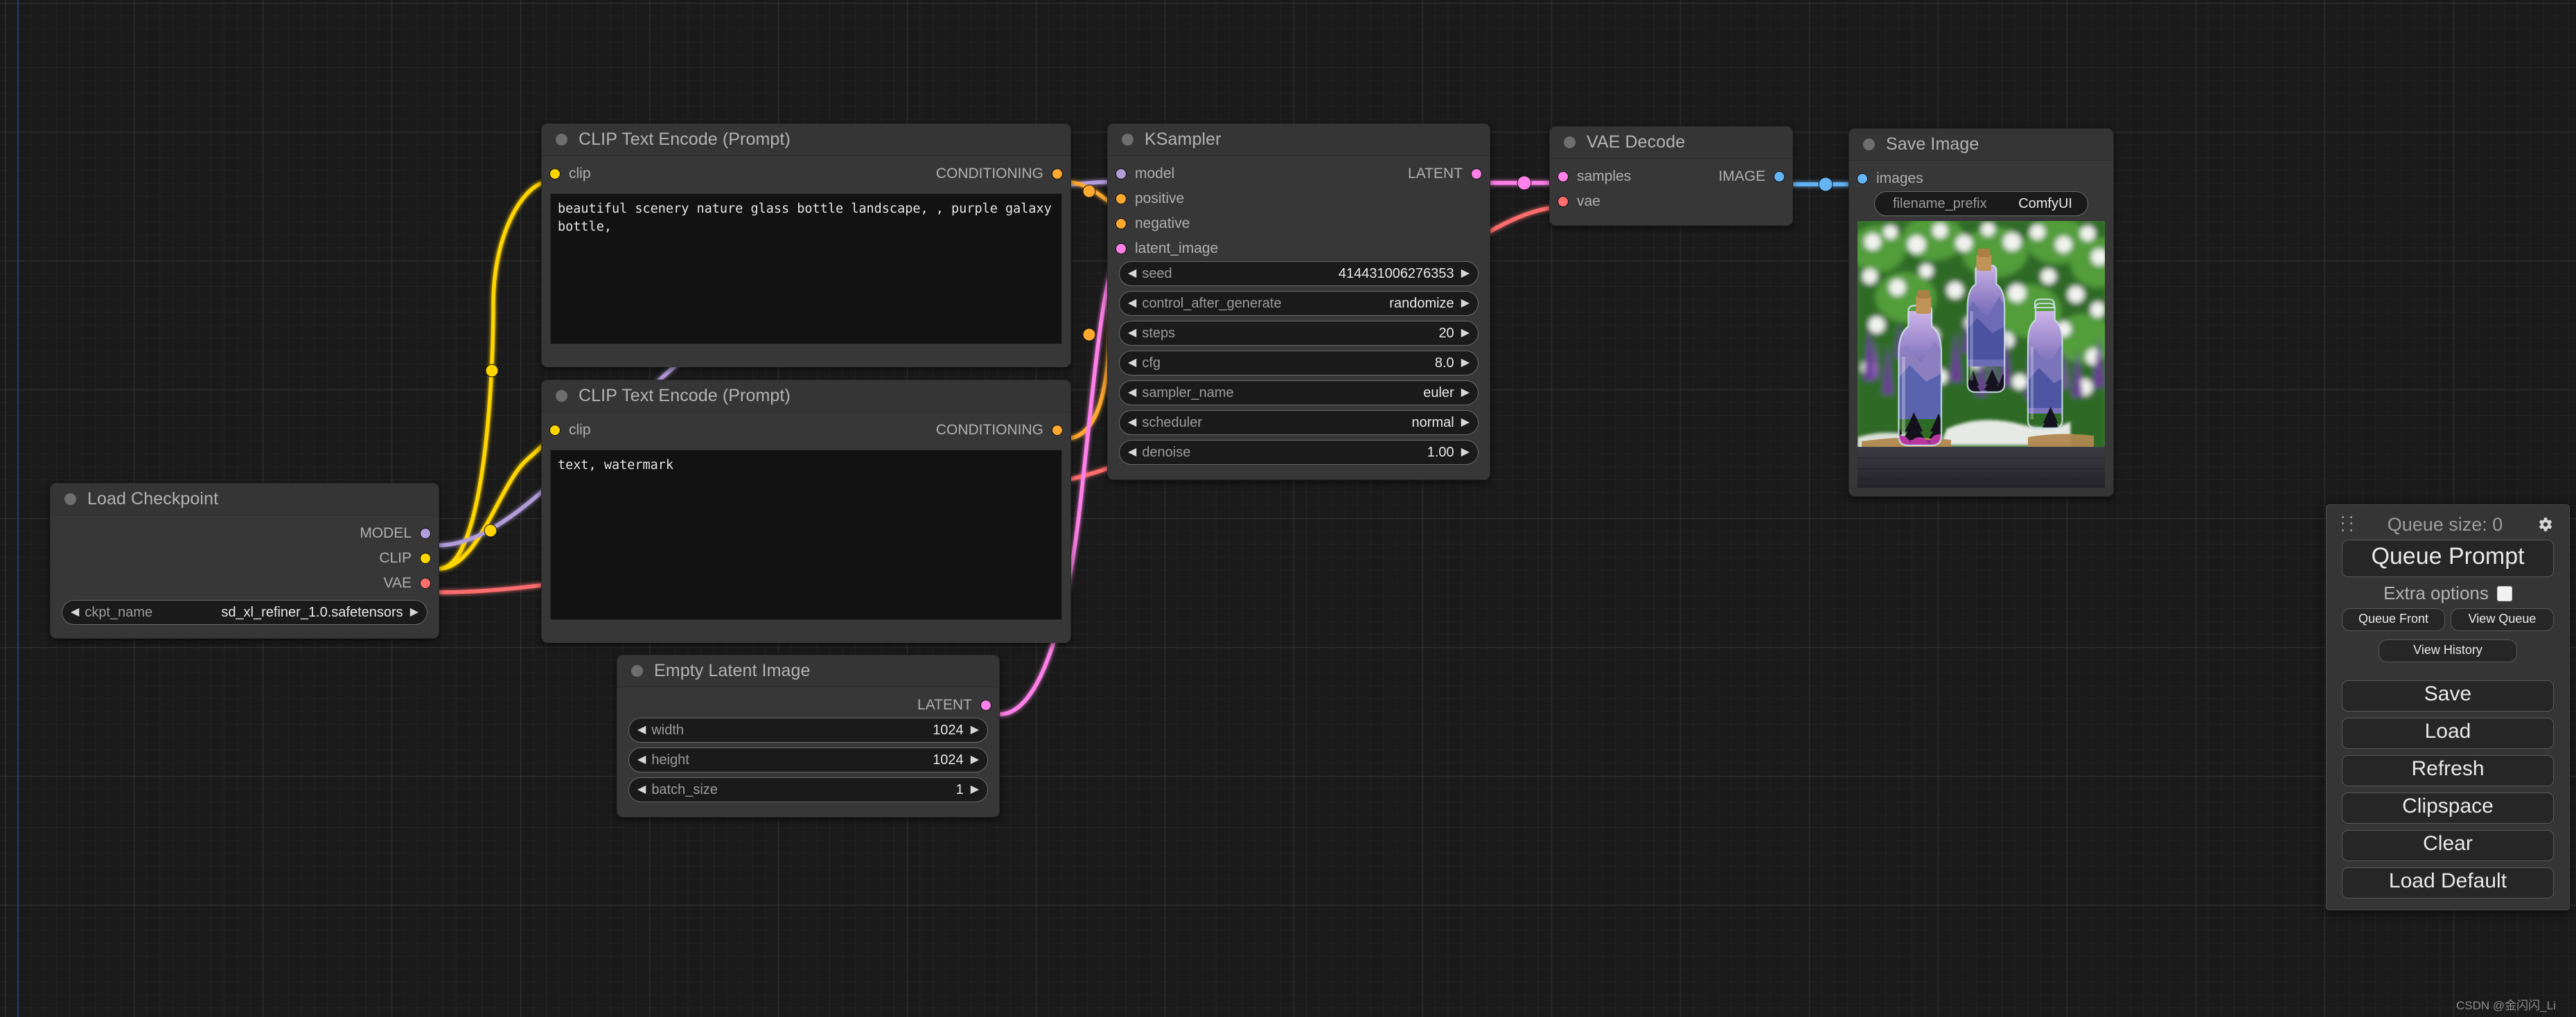  What do you see at coordinates (1438, 393) in the screenshot?
I see `widget-value: euler` at bounding box center [1438, 393].